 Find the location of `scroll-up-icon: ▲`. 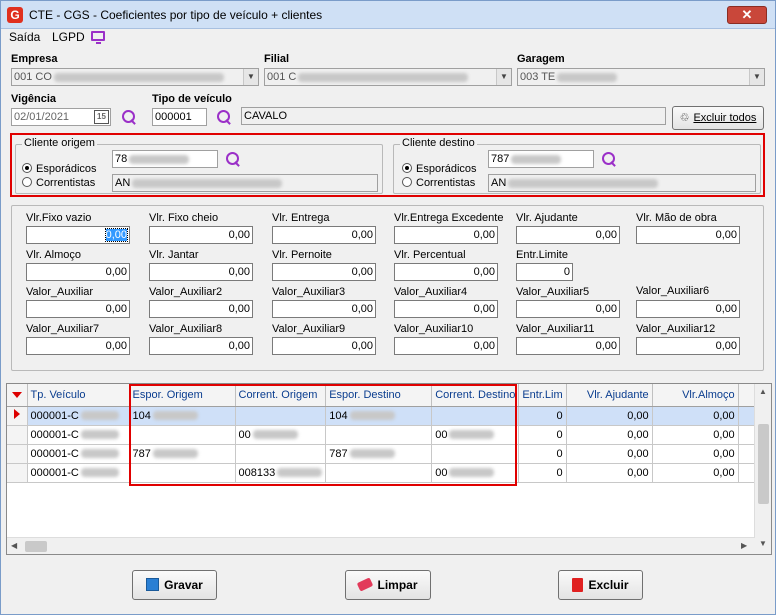

scroll-up-icon: ▲ is located at coordinates (763, 391).